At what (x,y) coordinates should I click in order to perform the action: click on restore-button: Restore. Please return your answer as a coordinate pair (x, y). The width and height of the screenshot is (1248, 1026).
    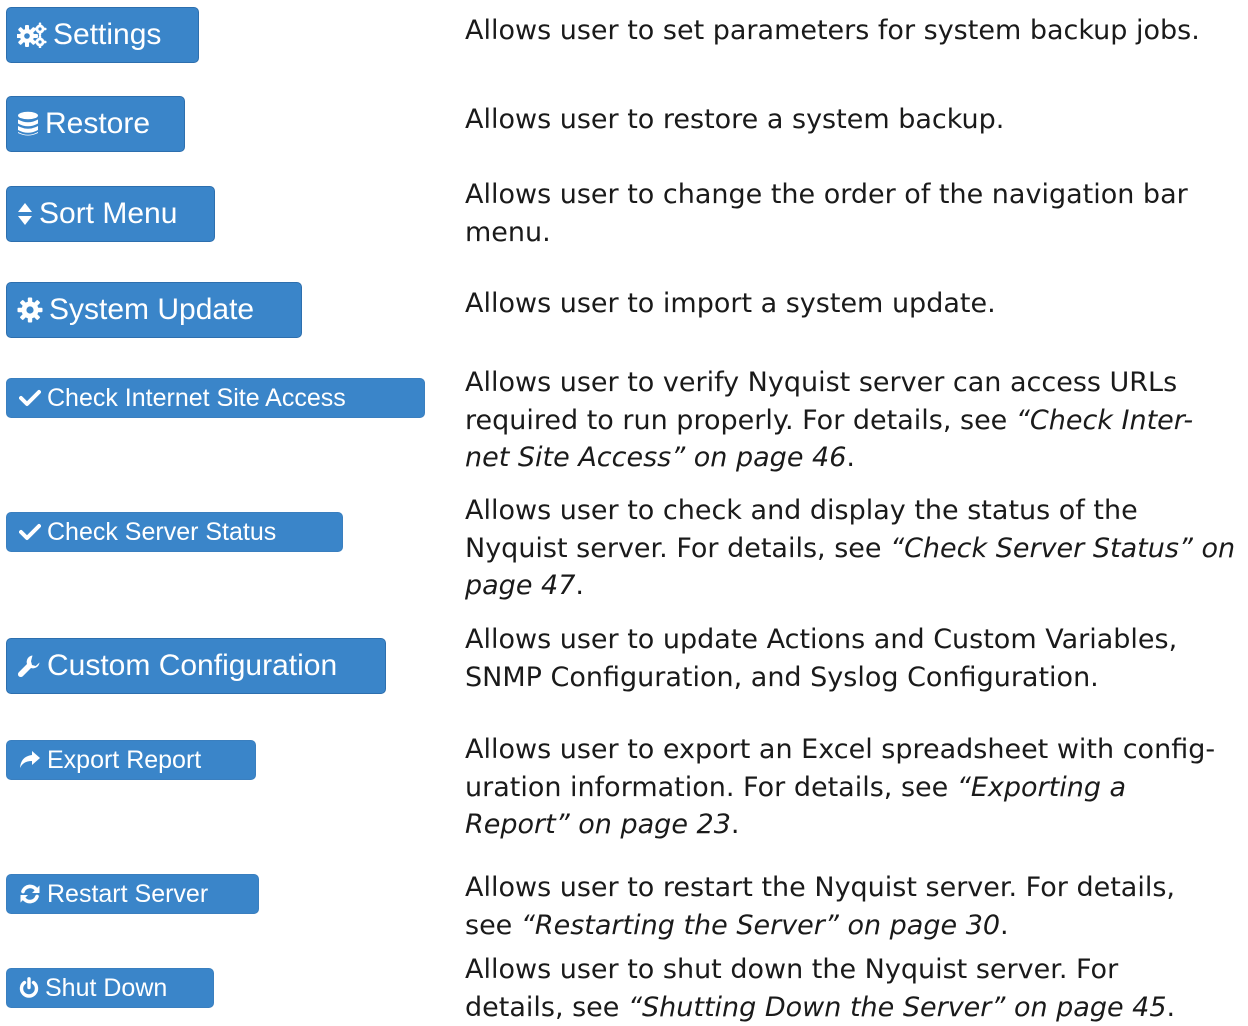
    Looking at the image, I should click on (95, 124).